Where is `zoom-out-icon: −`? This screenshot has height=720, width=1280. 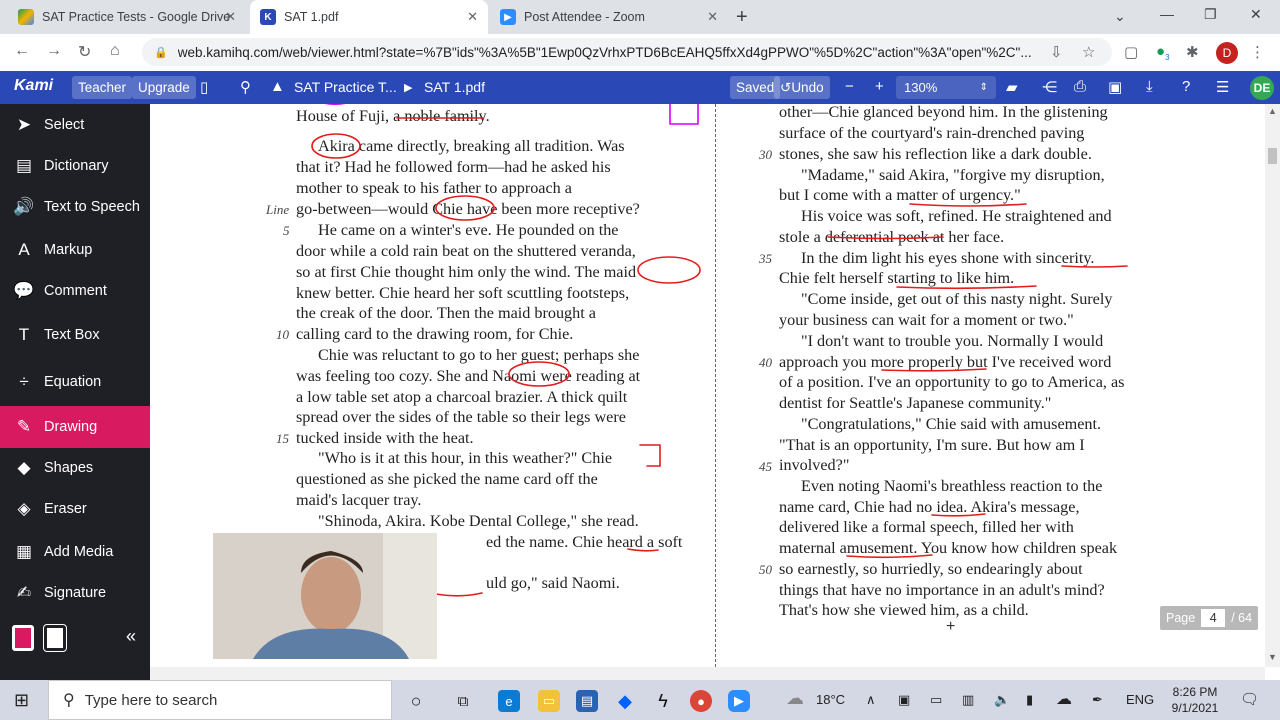
zoom-out-icon: − is located at coordinates (849, 86).